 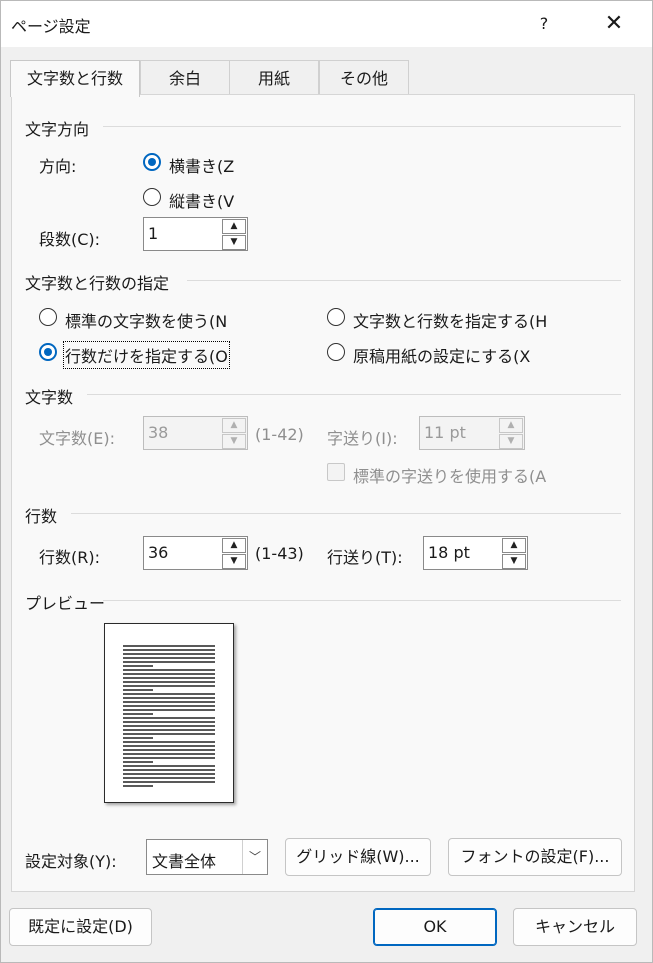 What do you see at coordinates (364, 78) in the screenshot?
I see `tab-other: その他` at bounding box center [364, 78].